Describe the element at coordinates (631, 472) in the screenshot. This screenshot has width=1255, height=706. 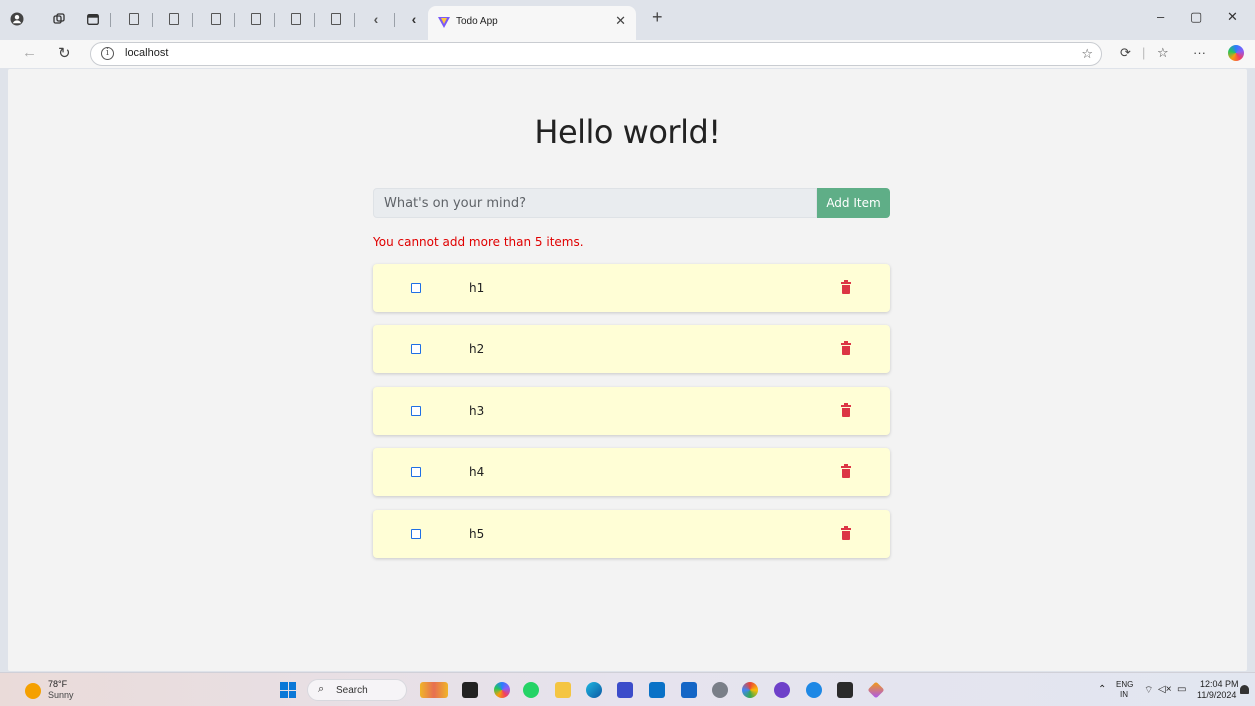
I see `todo-item: h4` at that location.